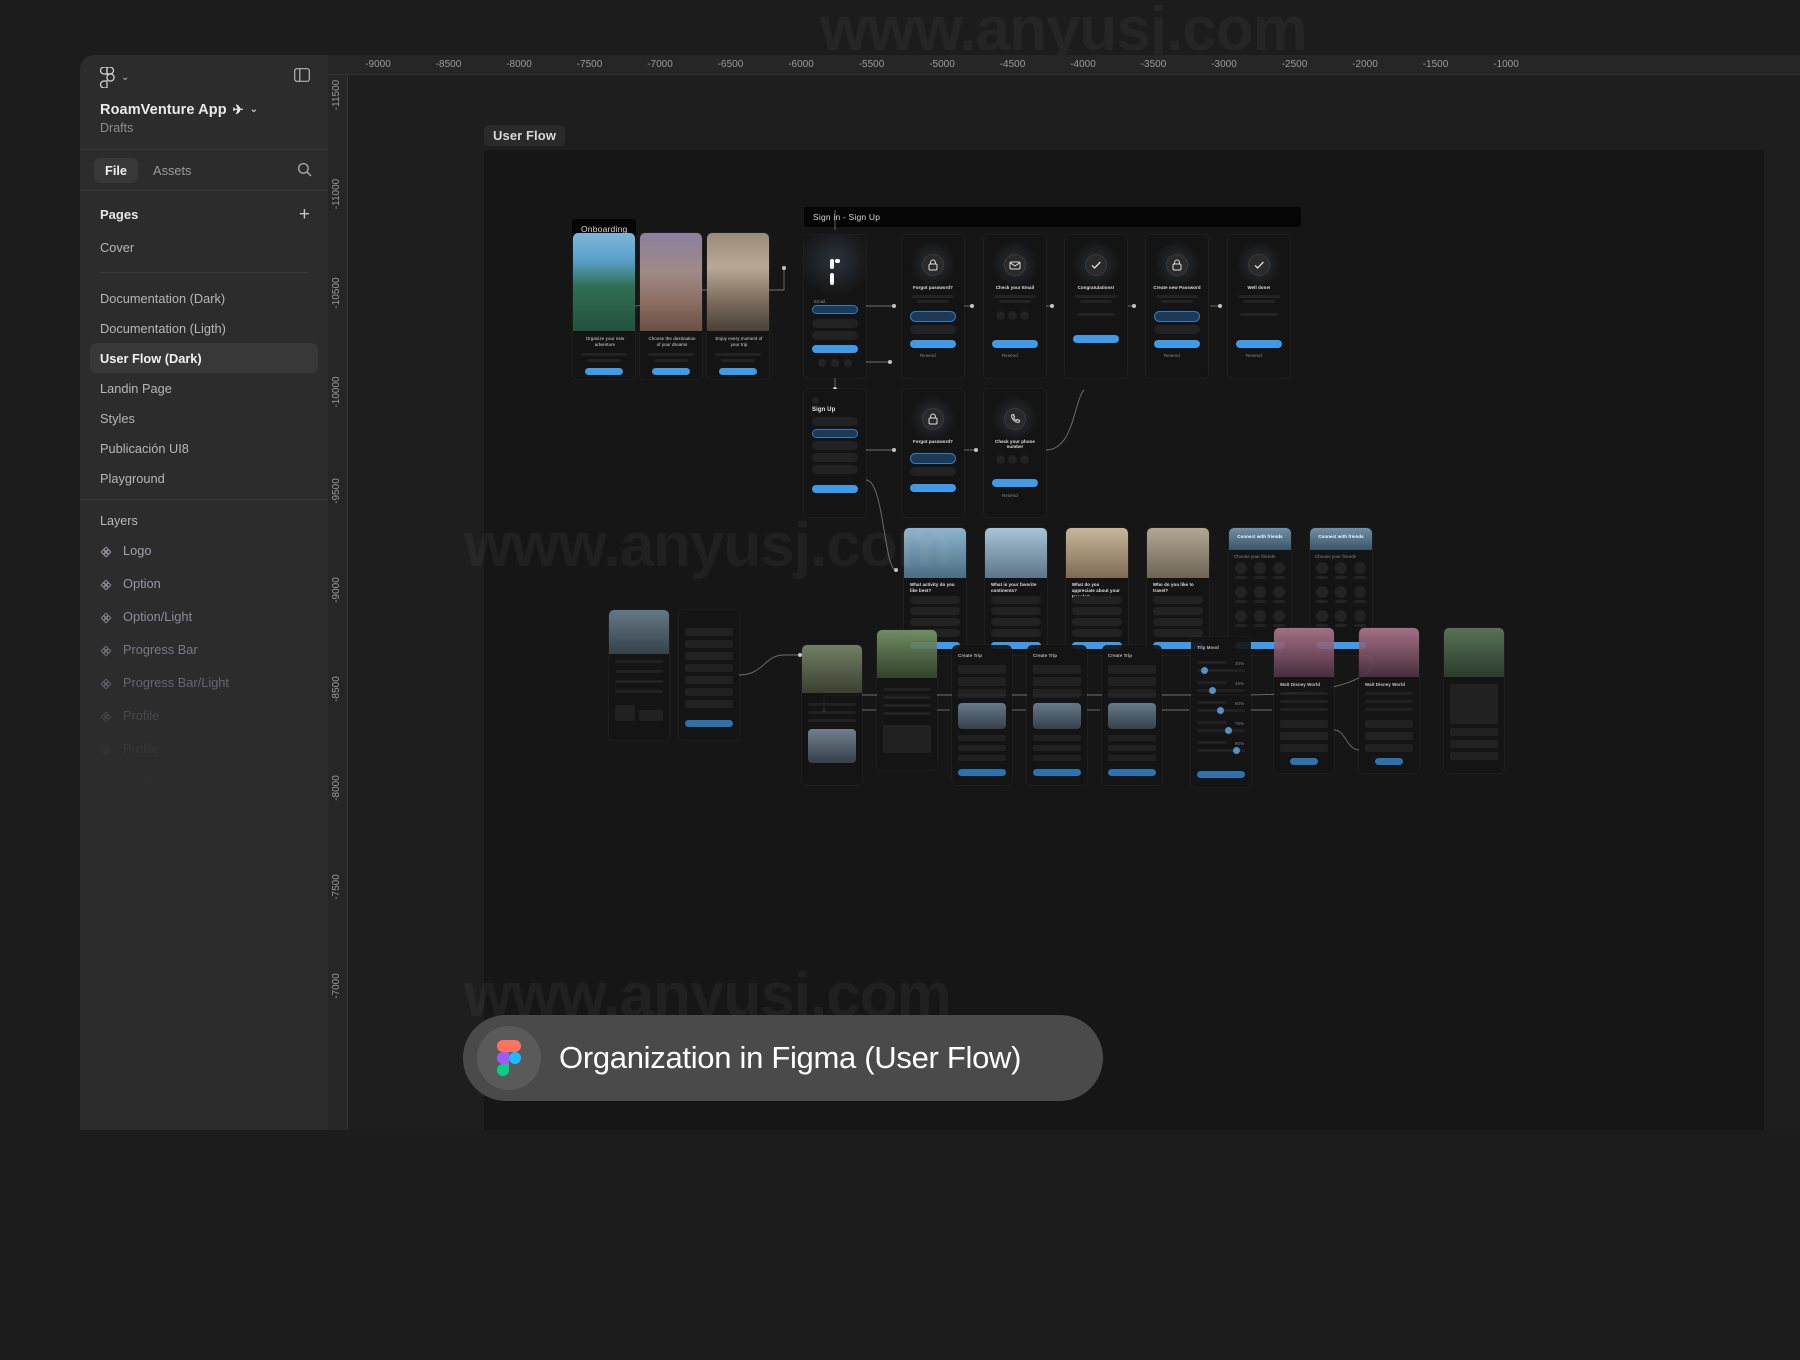 The height and width of the screenshot is (1360, 1800). Describe the element at coordinates (204, 448) in the screenshot. I see `page-item: Publicación UI8` at that location.